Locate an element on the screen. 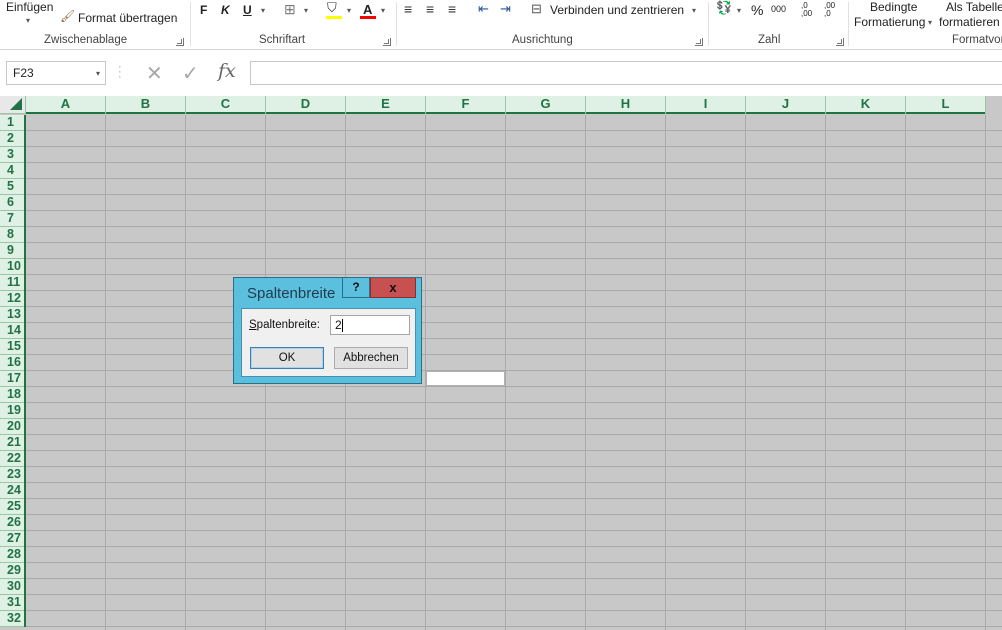  bold-button: F is located at coordinates (203, 10).